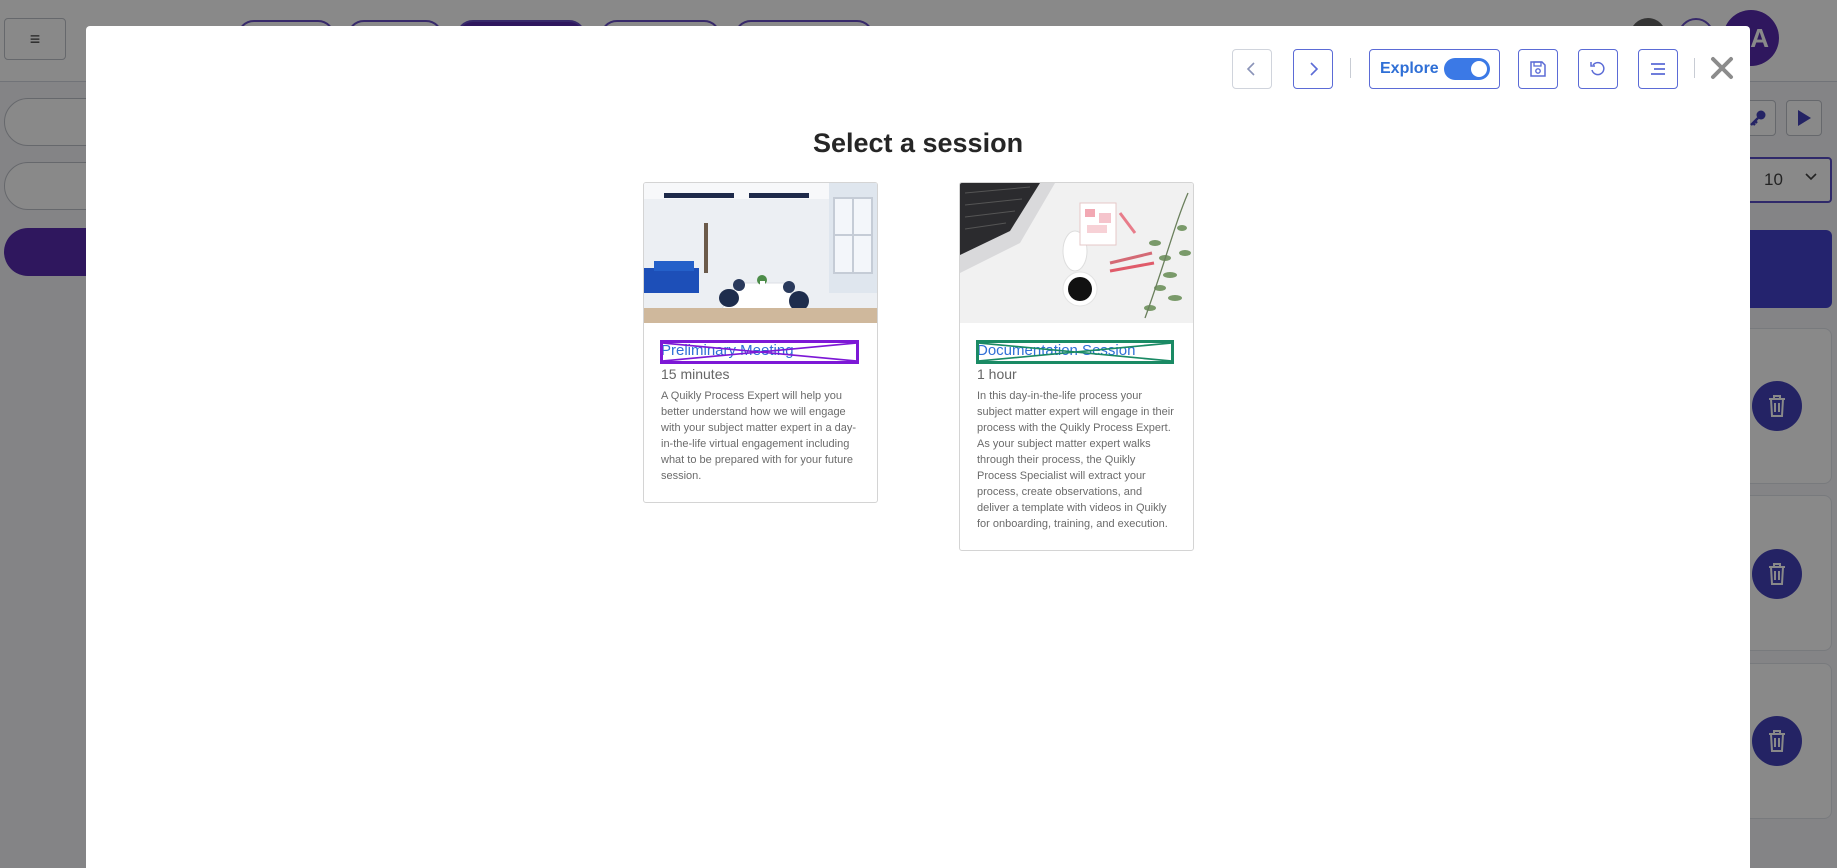 The height and width of the screenshot is (868, 1837). I want to click on refresh-button, so click(1598, 69).